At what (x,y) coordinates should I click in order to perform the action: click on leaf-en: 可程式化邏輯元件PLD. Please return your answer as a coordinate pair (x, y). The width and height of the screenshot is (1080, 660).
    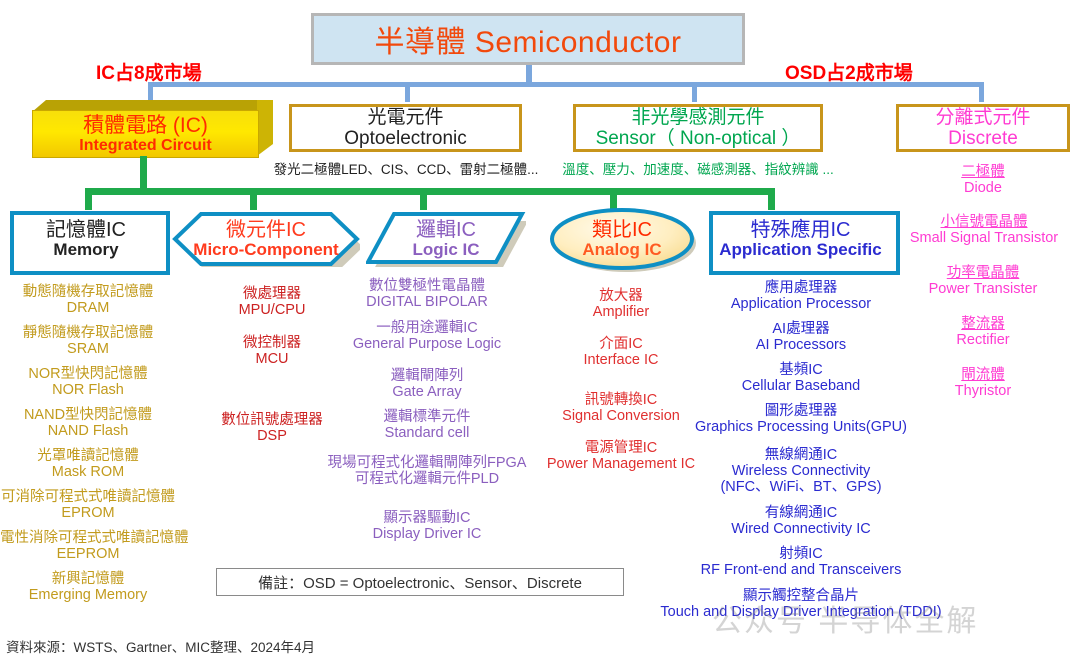
    Looking at the image, I should click on (427, 479).